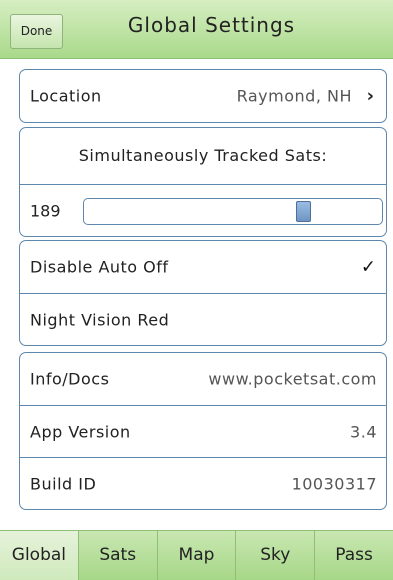 The image size is (393, 580). What do you see at coordinates (63, 483) in the screenshot?
I see `build-id-label: Build ID` at bounding box center [63, 483].